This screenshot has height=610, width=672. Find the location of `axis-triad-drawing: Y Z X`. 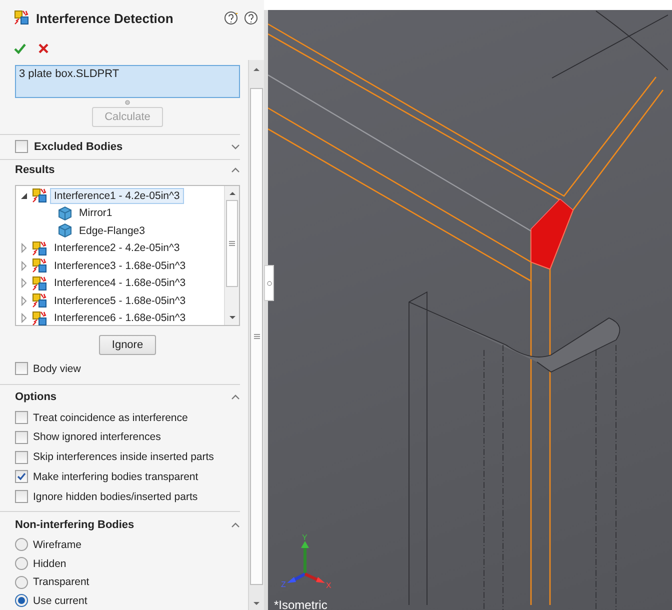

axis-triad-drawing: Y Z X is located at coordinates (310, 560).